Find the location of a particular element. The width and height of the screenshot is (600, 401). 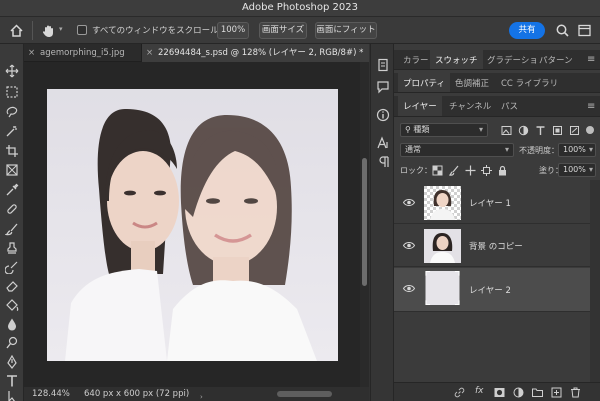

document-tab: × agemorphing_i5.jpg is located at coordinates (83, 53).